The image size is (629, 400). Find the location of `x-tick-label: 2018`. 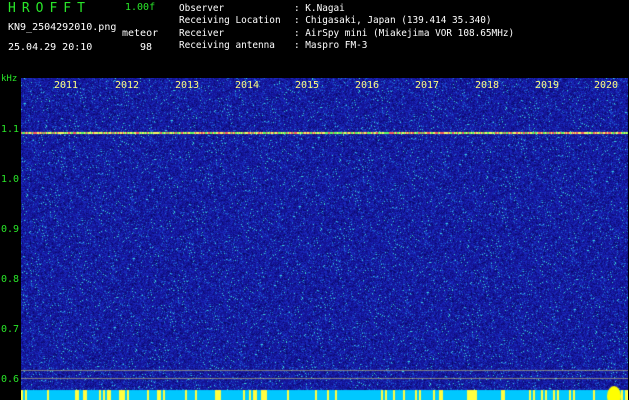

x-tick-label: 2018 is located at coordinates (487, 85).